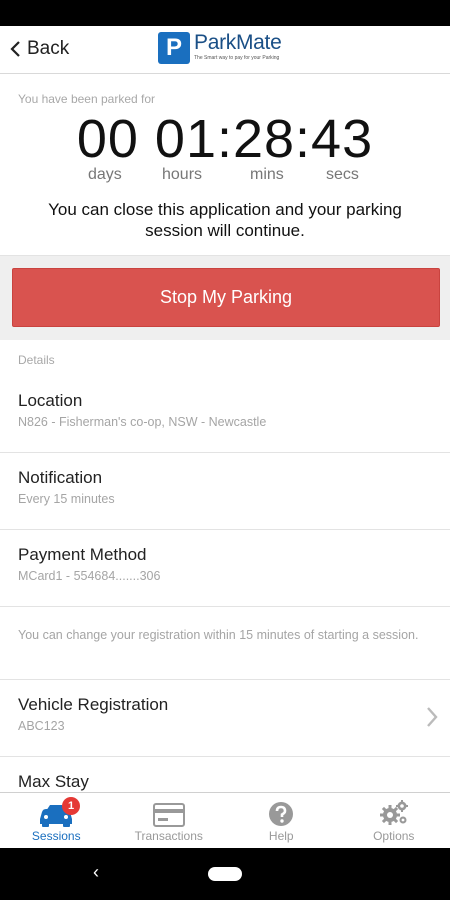 This screenshot has height=900, width=450. I want to click on stop-parking-button: Stop My Parking, so click(226, 297).